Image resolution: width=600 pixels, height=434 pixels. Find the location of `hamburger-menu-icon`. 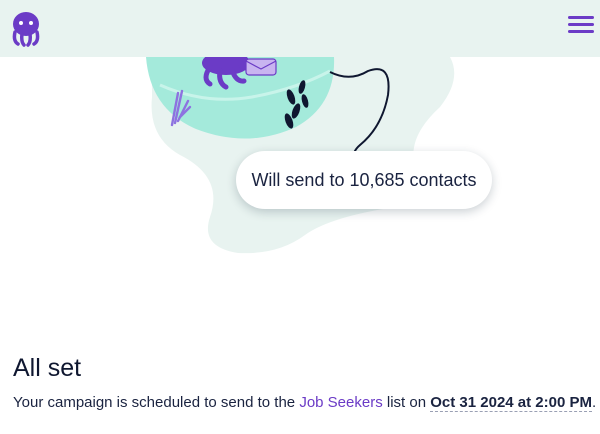

hamburger-menu-icon is located at coordinates (581, 27).